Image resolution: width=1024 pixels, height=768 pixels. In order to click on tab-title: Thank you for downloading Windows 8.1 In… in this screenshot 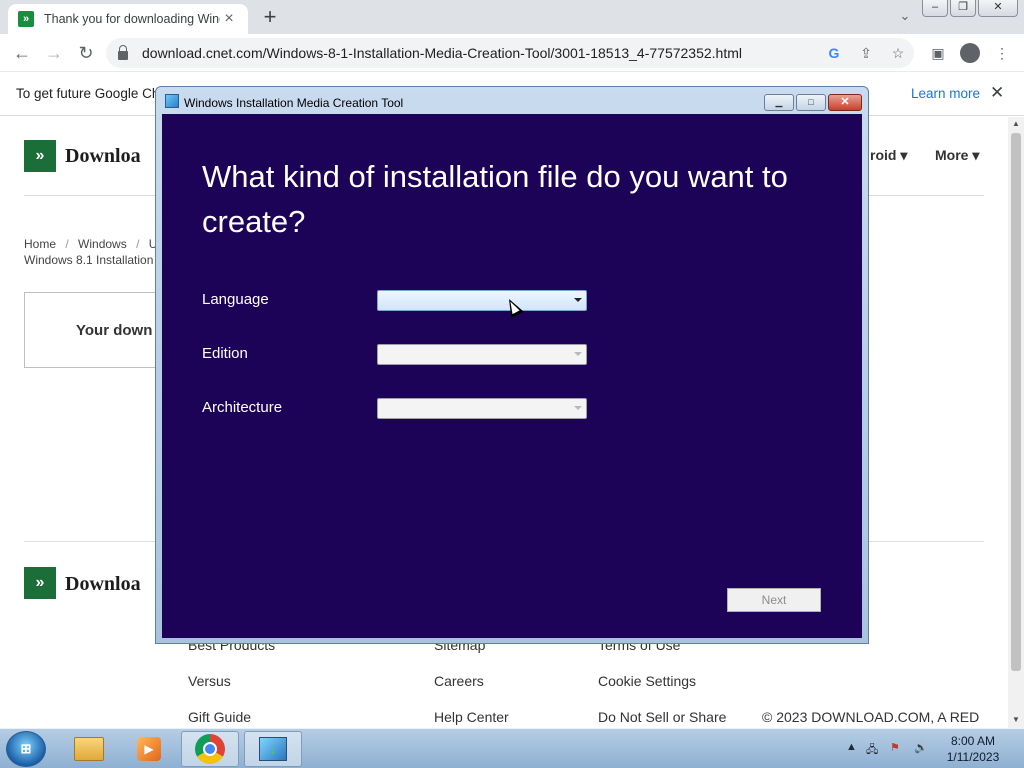, I will do `click(132, 19)`.